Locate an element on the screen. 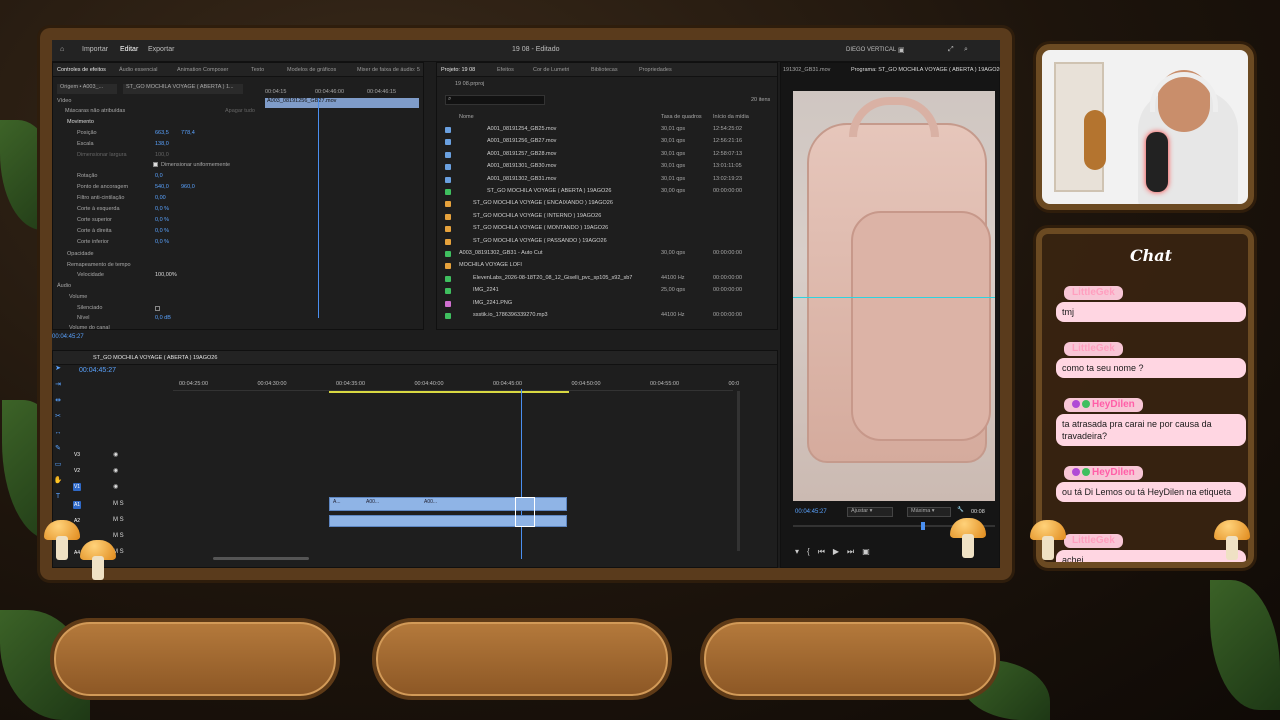  work-area-bar is located at coordinates (449, 392).